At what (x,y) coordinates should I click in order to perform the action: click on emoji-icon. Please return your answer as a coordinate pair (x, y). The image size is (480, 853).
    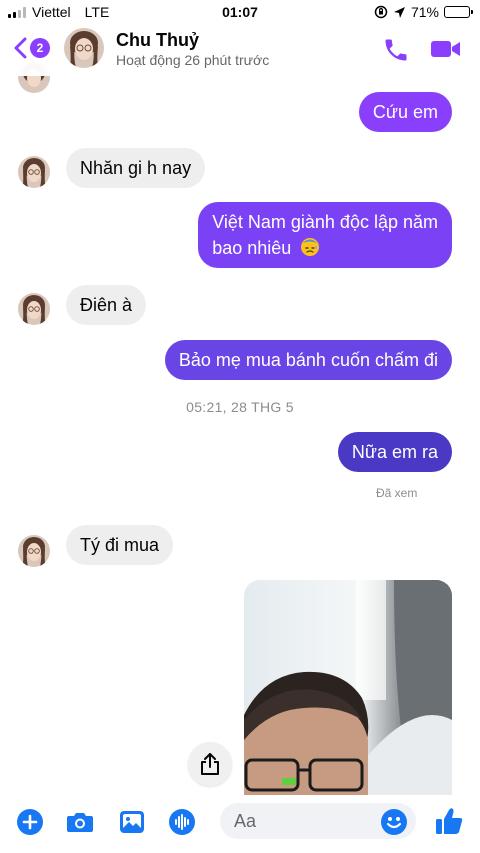
    Looking at the image, I should click on (394, 822).